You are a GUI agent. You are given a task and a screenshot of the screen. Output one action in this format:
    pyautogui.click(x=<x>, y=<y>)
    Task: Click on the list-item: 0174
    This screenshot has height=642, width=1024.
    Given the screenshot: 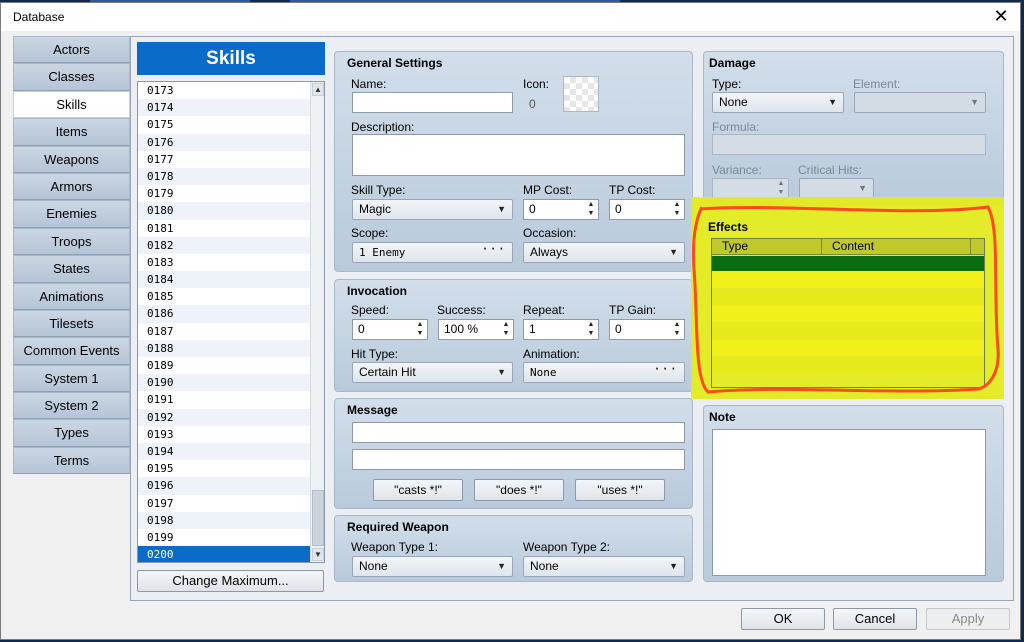 What is the action you would take?
    pyautogui.click(x=224, y=108)
    